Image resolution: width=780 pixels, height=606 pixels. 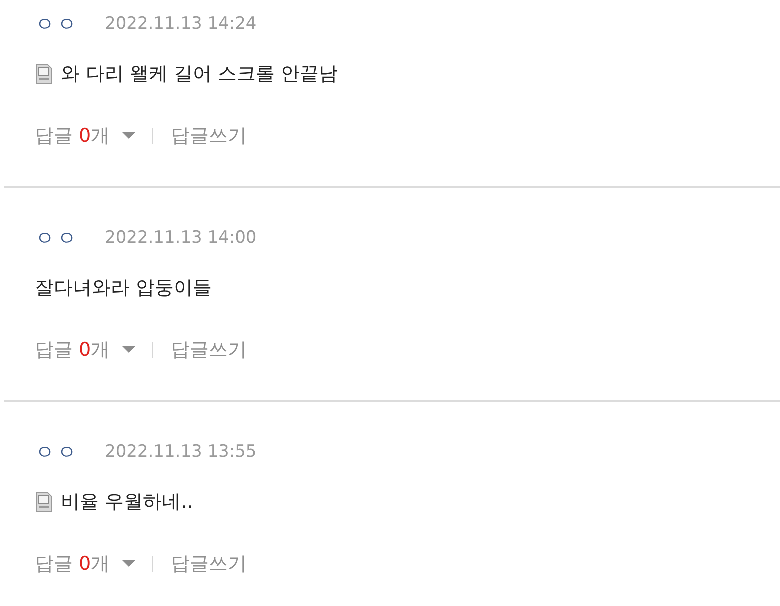 What do you see at coordinates (181, 452) in the screenshot?
I see `comment-date: 2022.11.13 13:55` at bounding box center [181, 452].